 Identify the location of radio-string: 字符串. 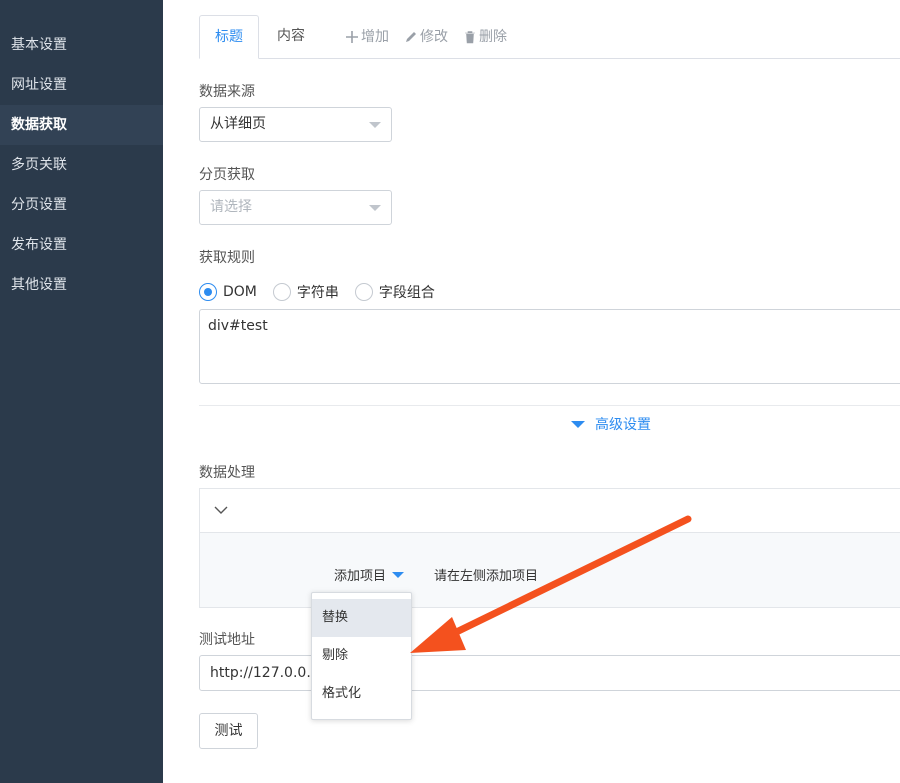
(305, 292).